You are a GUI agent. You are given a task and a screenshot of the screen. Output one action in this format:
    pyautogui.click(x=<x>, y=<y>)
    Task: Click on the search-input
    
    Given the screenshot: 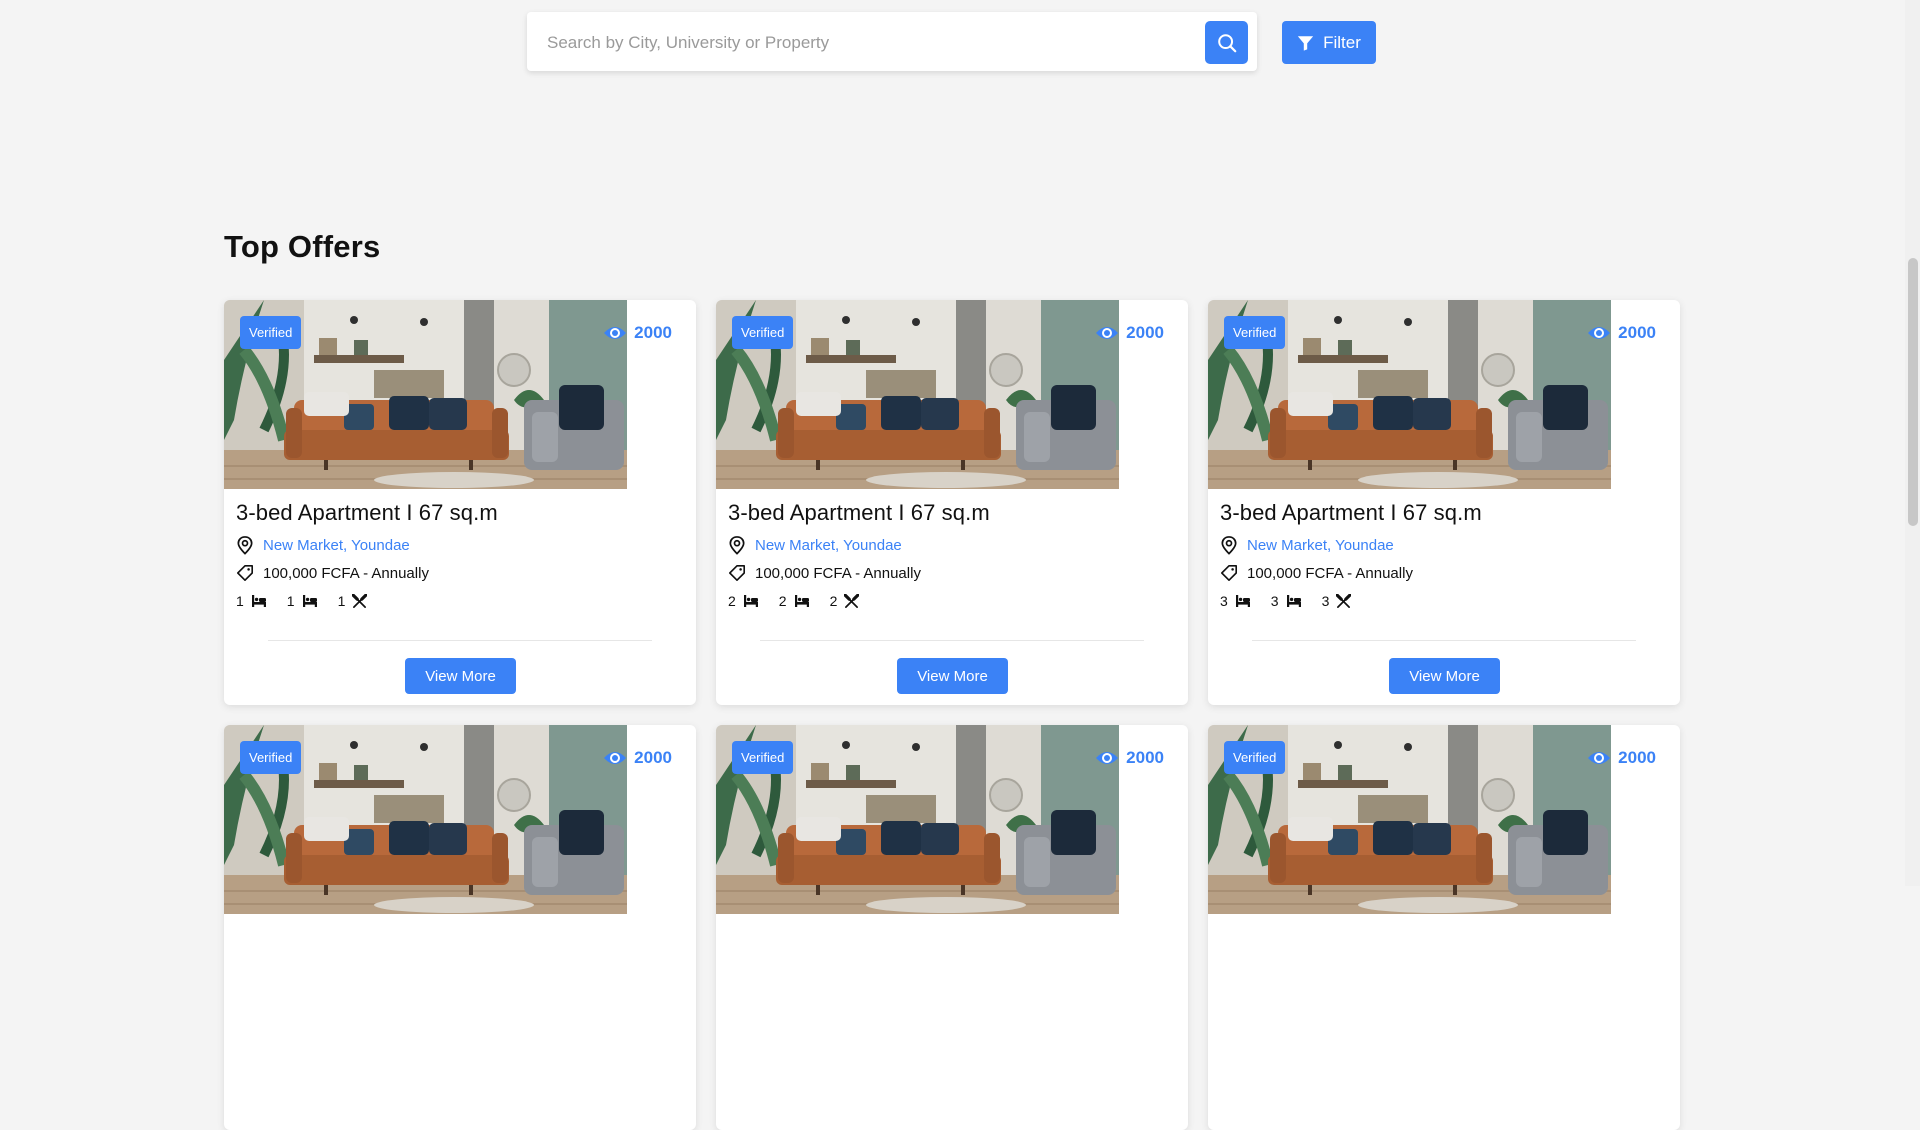 What is the action you would take?
    pyautogui.click(x=847, y=43)
    